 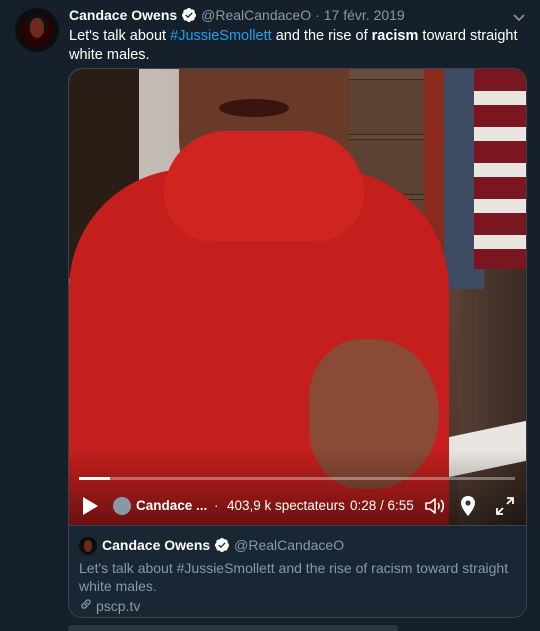 What do you see at coordinates (256, 15) in the screenshot?
I see `author-handle: @RealCandaceO` at bounding box center [256, 15].